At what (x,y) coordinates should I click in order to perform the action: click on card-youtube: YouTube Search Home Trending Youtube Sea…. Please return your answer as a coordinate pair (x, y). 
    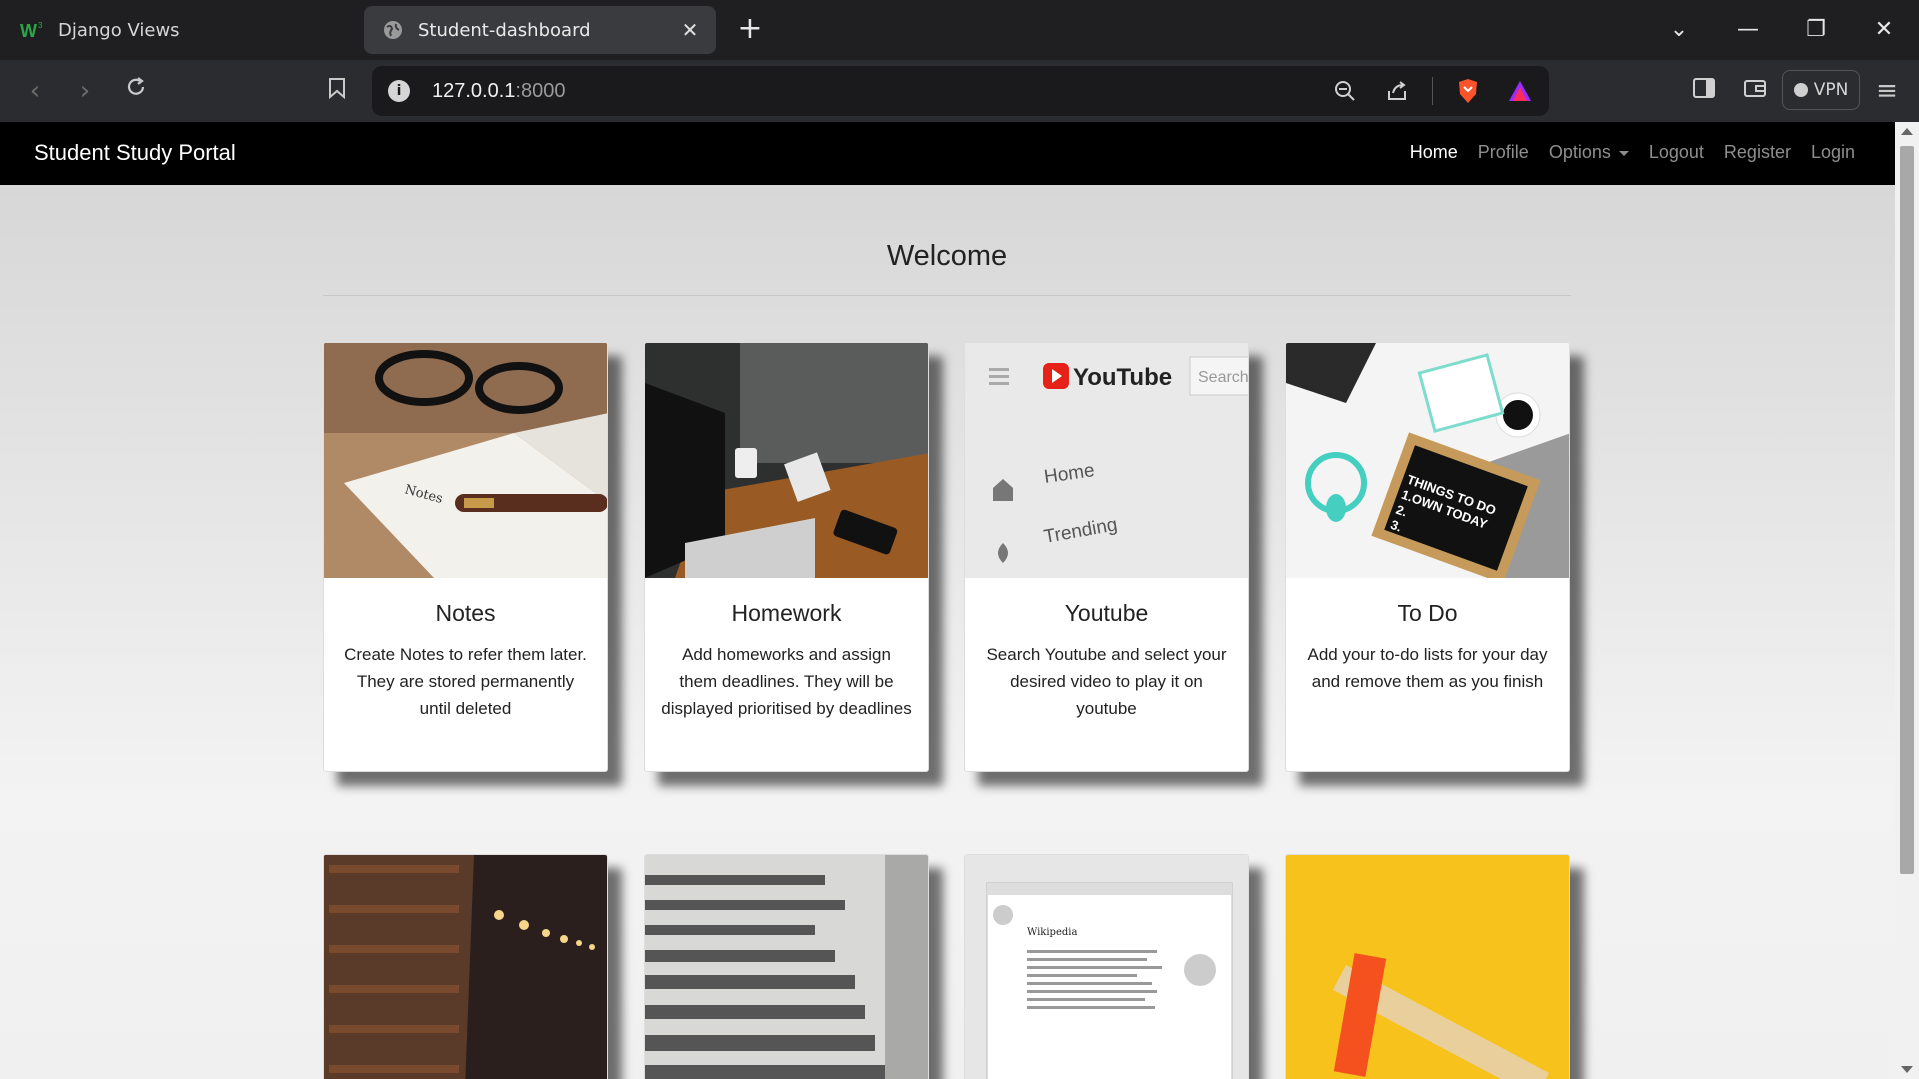
    Looking at the image, I should click on (1106, 557).